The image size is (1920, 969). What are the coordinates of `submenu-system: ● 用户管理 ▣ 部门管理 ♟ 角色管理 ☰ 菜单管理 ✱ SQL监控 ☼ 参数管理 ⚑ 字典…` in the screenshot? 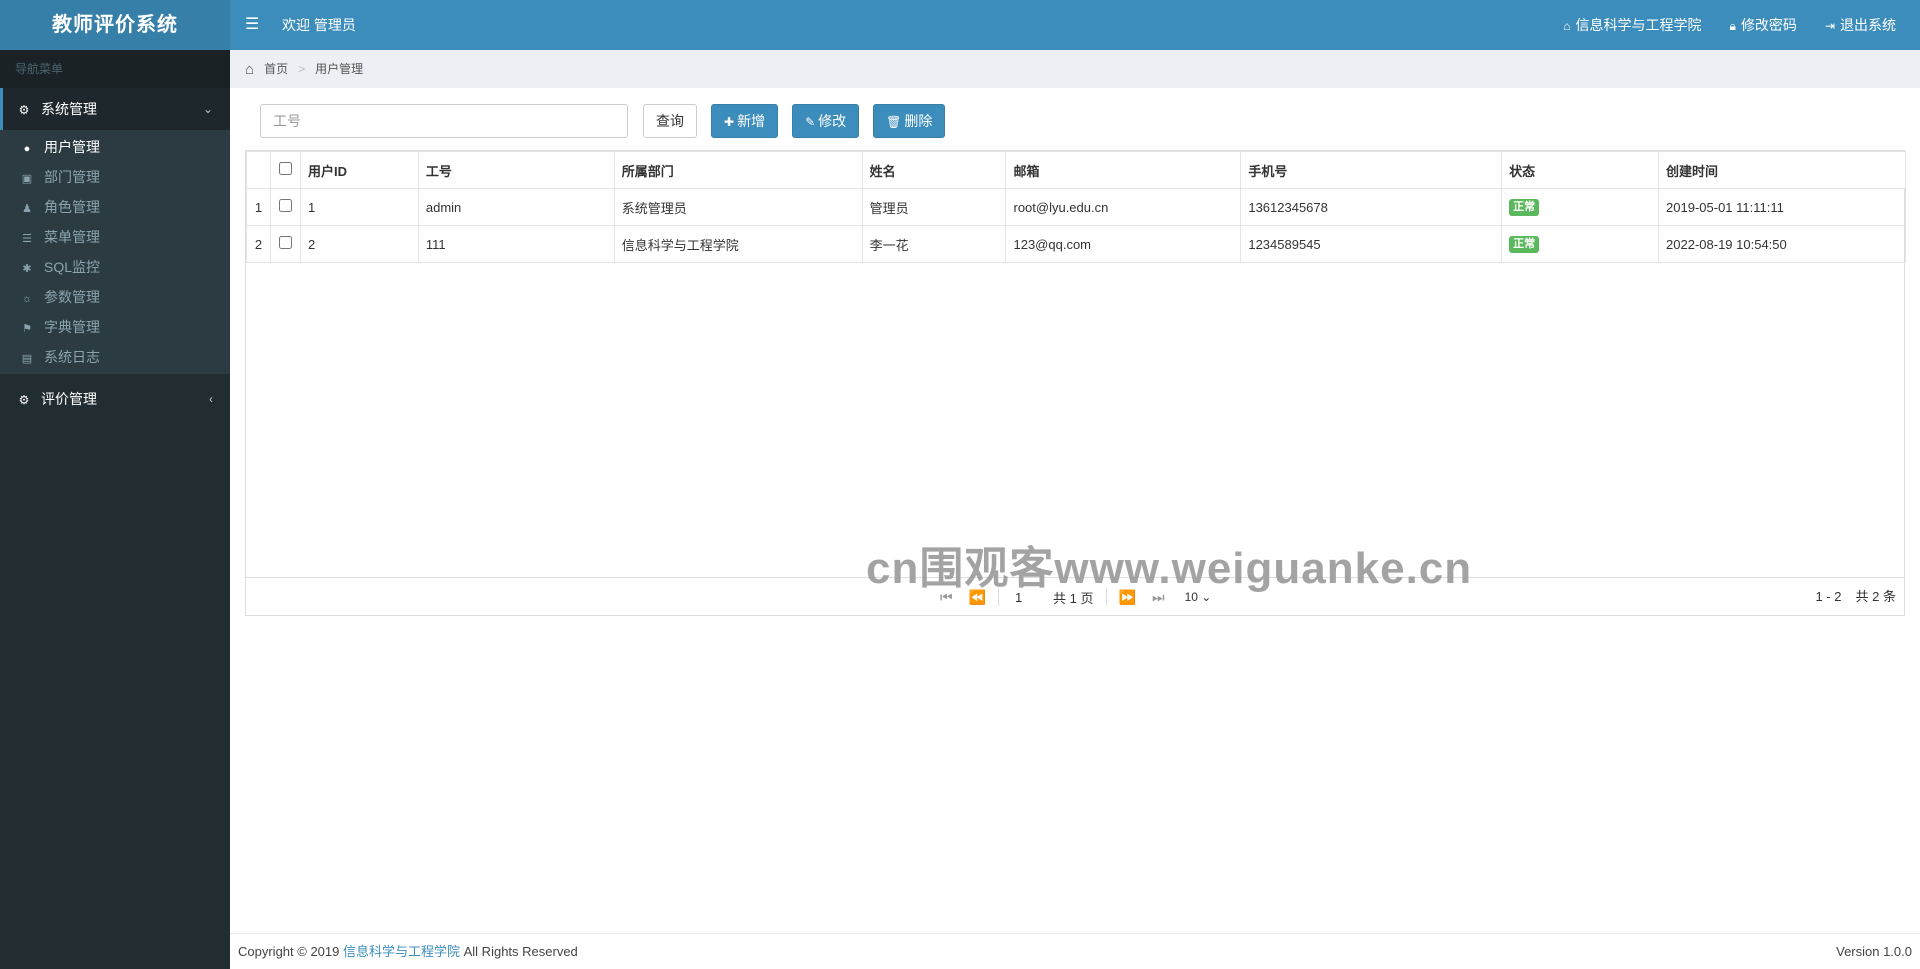 It's located at (115, 252).